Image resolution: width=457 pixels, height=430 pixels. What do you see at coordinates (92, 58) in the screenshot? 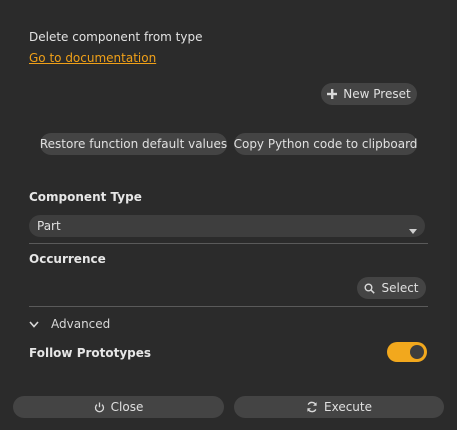
I see `documentation-link: Go to documentation` at bounding box center [92, 58].